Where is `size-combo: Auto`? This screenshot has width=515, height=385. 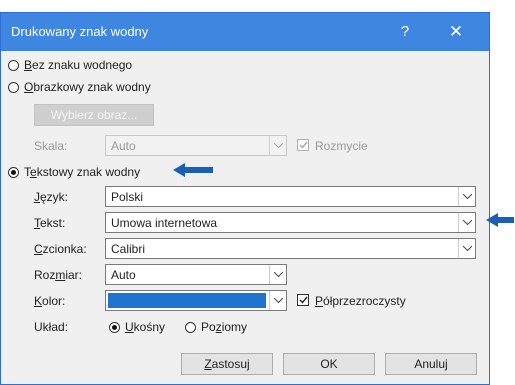 size-combo: Auto is located at coordinates (196, 274).